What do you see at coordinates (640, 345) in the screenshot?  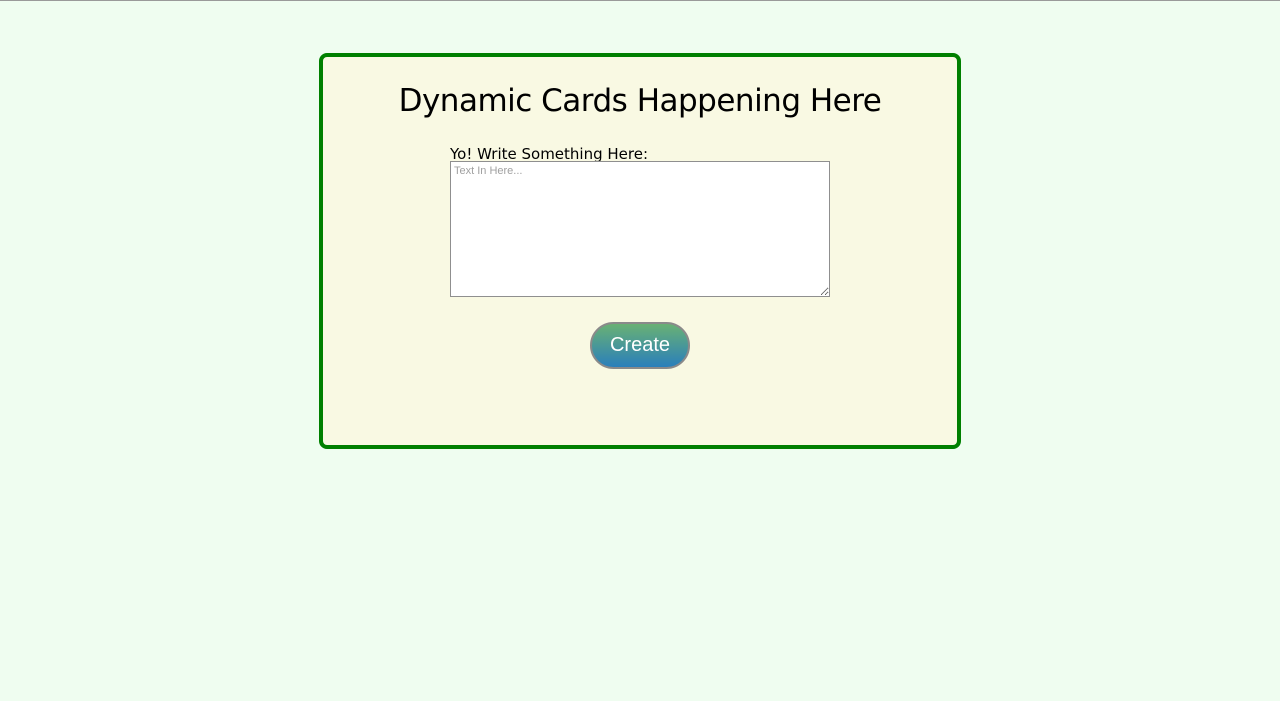 I see `create-button: Create` at bounding box center [640, 345].